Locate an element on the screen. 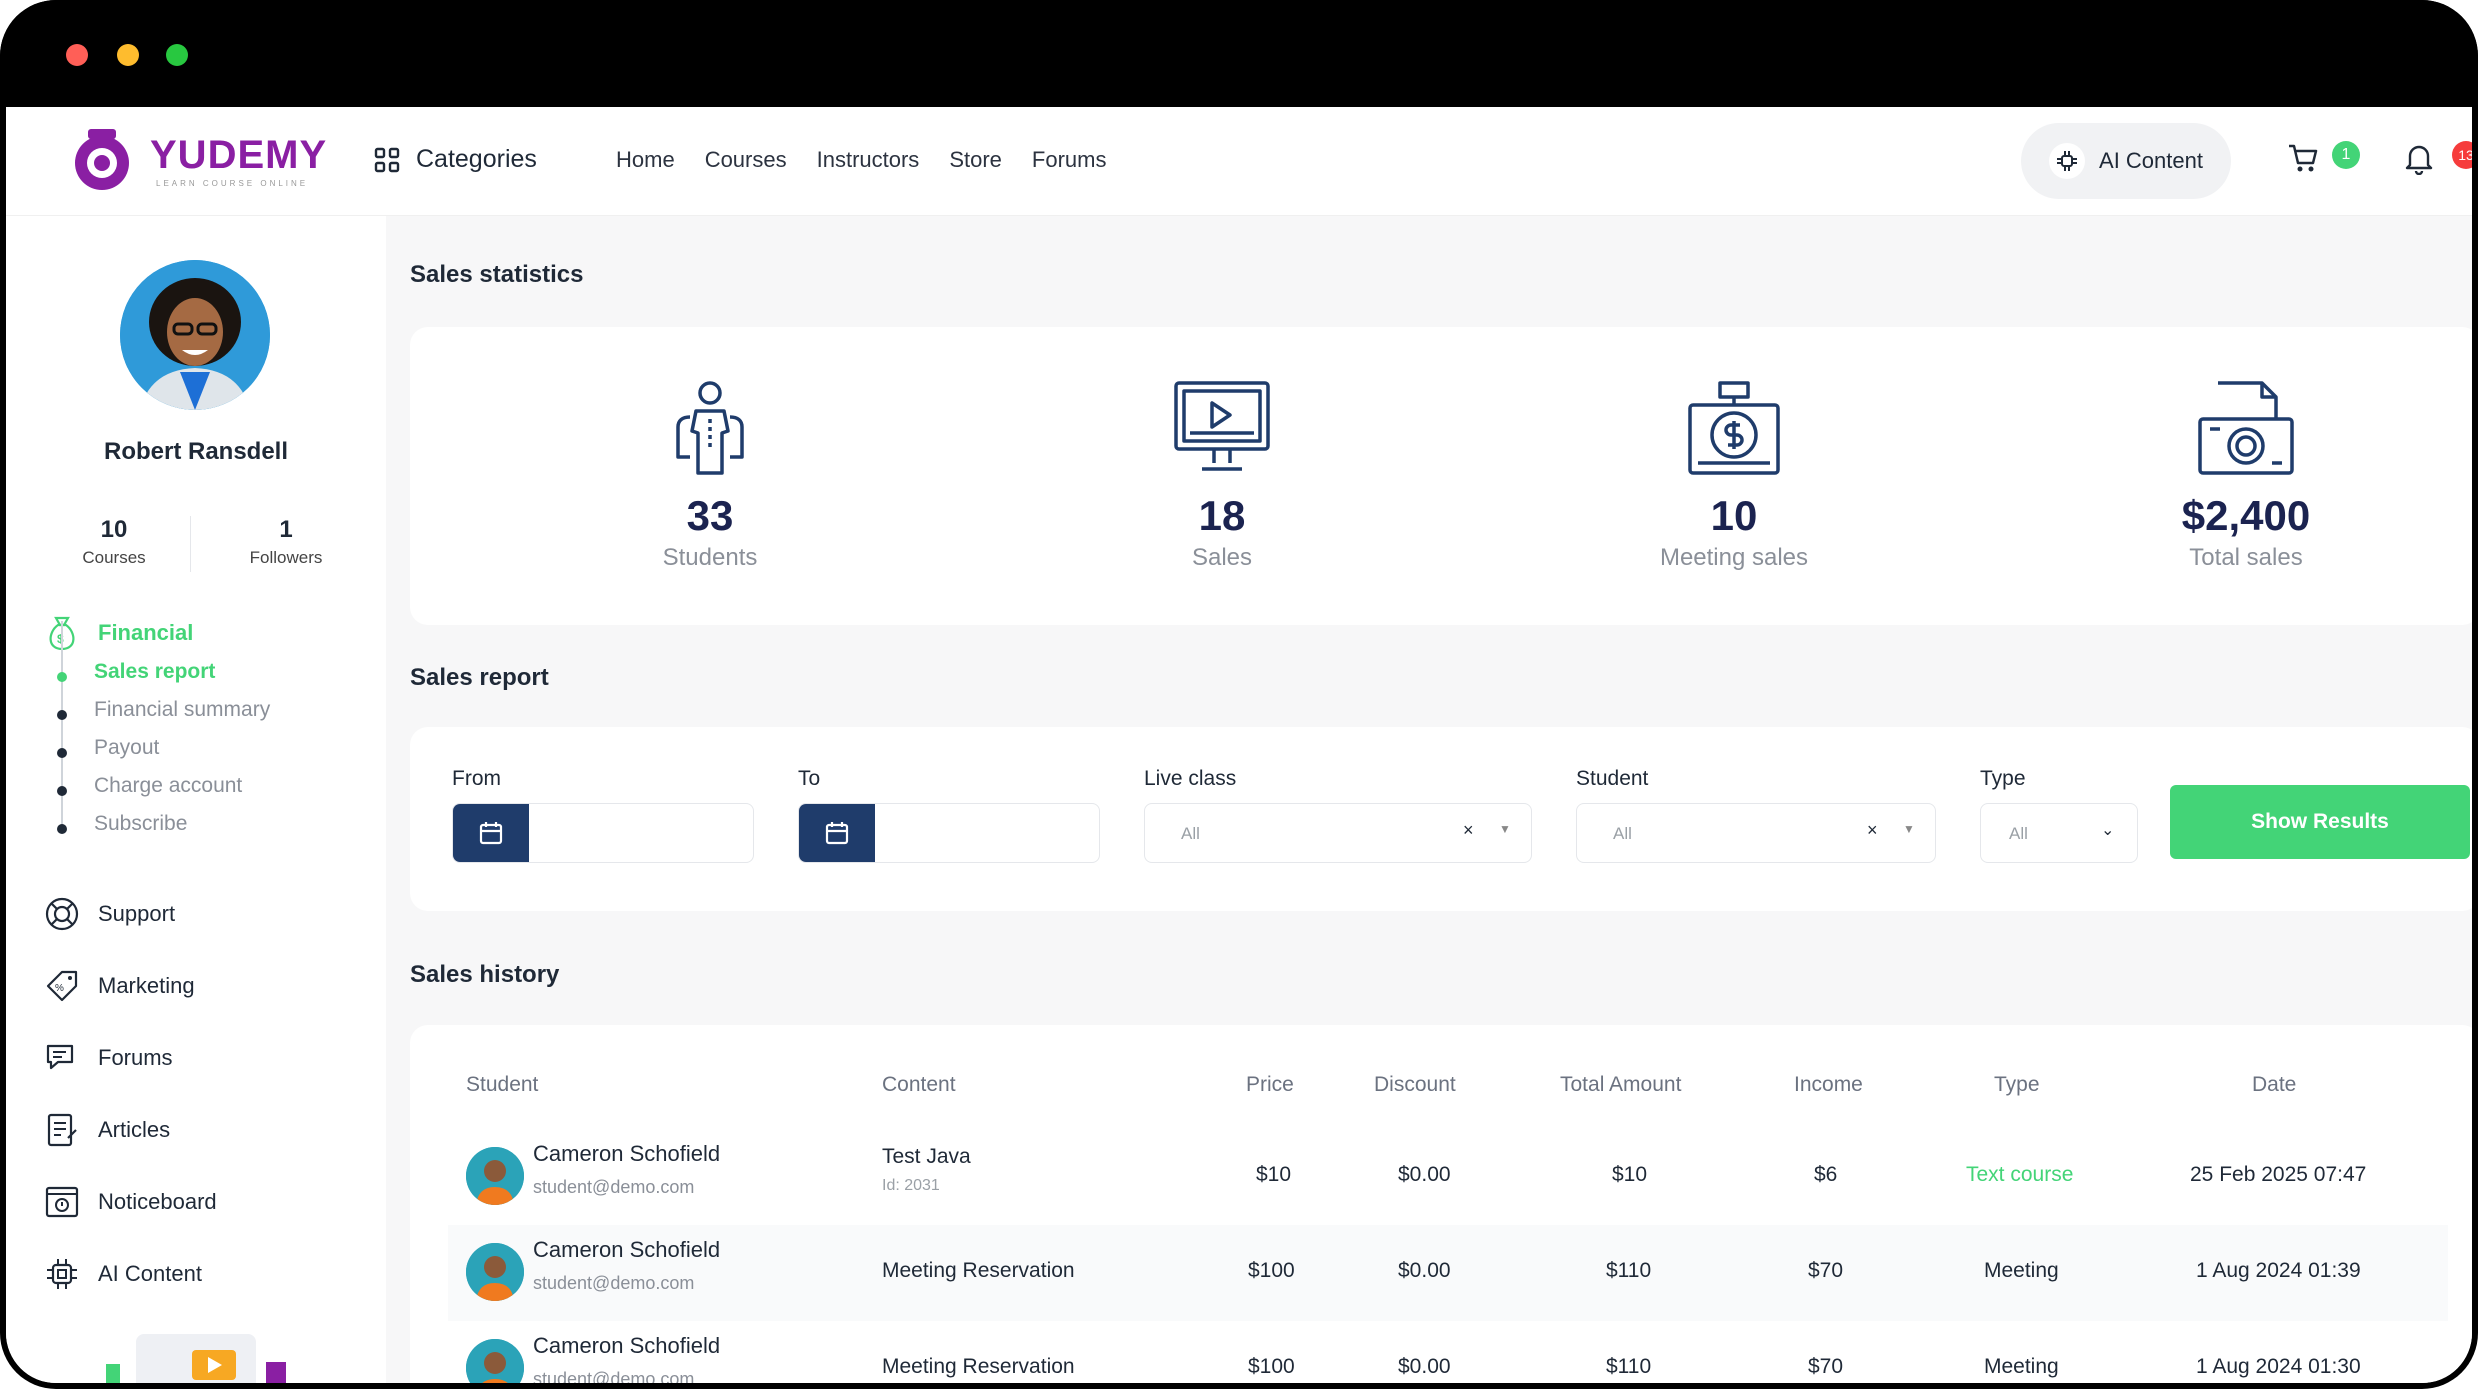 Image resolution: width=2478 pixels, height=1389 pixels. cart-icon is located at coordinates (2303, 158).